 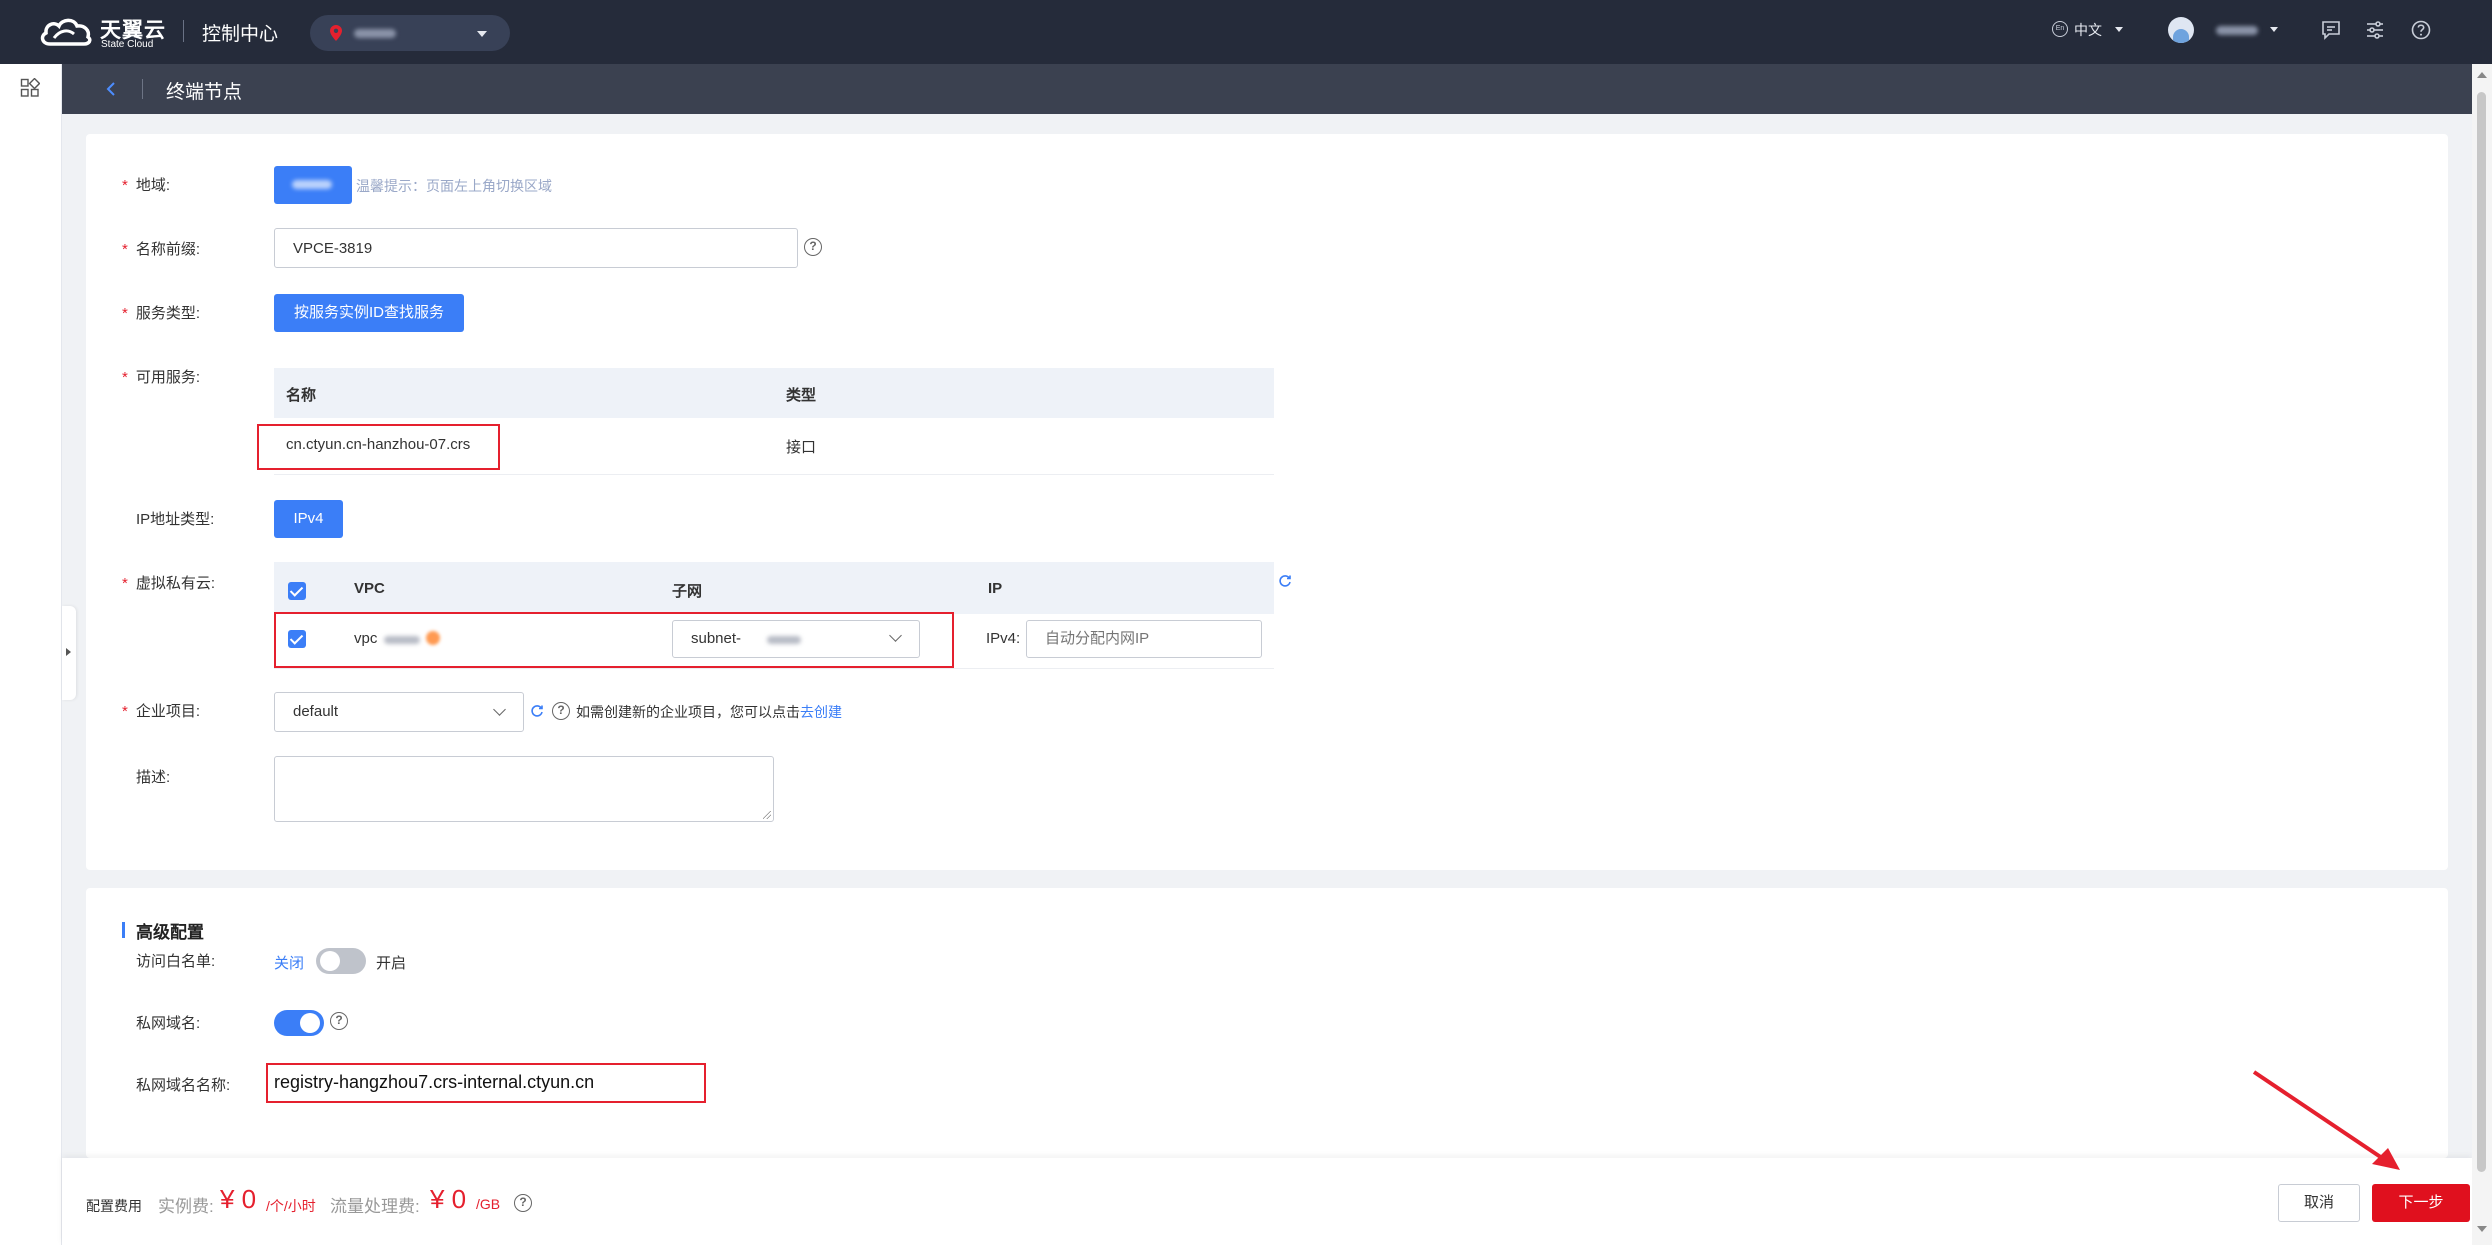 What do you see at coordinates (142, 89) in the screenshot?
I see `header-divider` at bounding box center [142, 89].